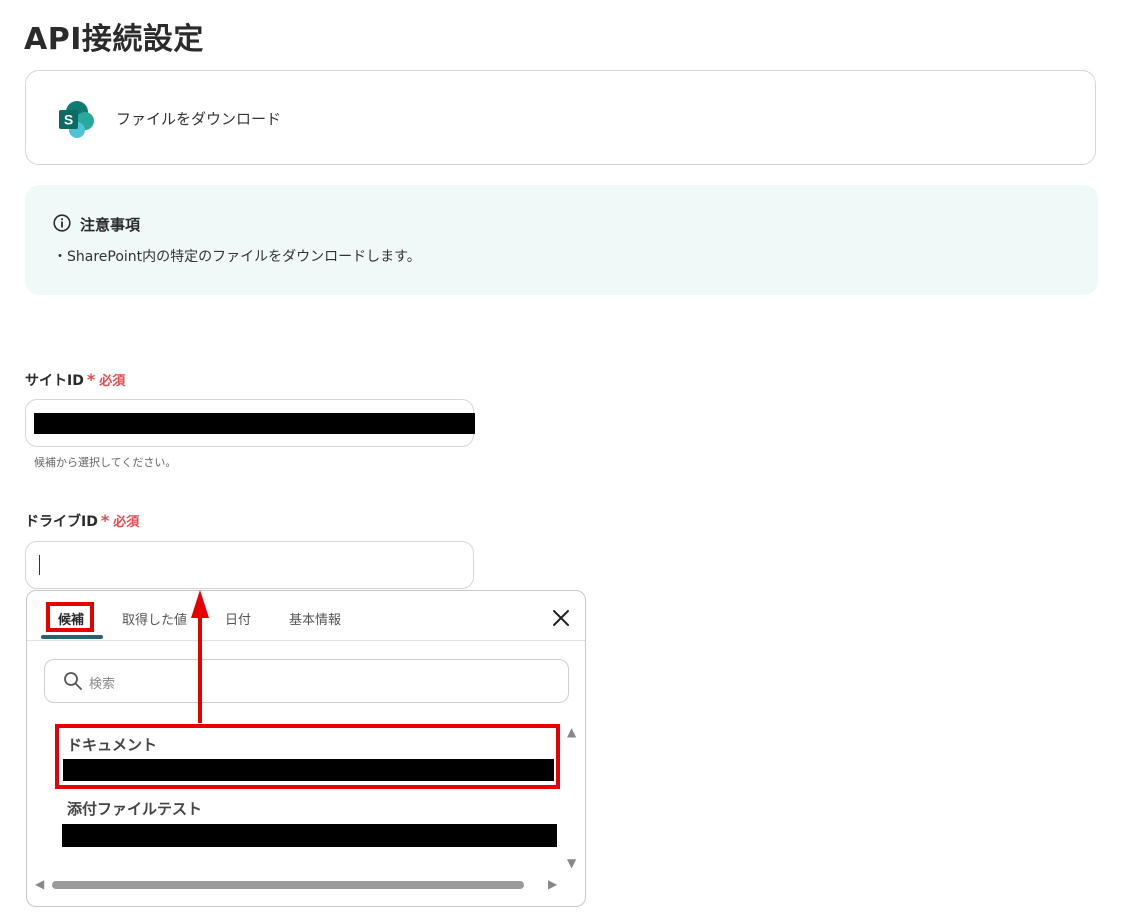 The width and height of the screenshot is (1125, 919). Describe the element at coordinates (76, 119) in the screenshot. I see `sharepoint-icon: S` at that location.